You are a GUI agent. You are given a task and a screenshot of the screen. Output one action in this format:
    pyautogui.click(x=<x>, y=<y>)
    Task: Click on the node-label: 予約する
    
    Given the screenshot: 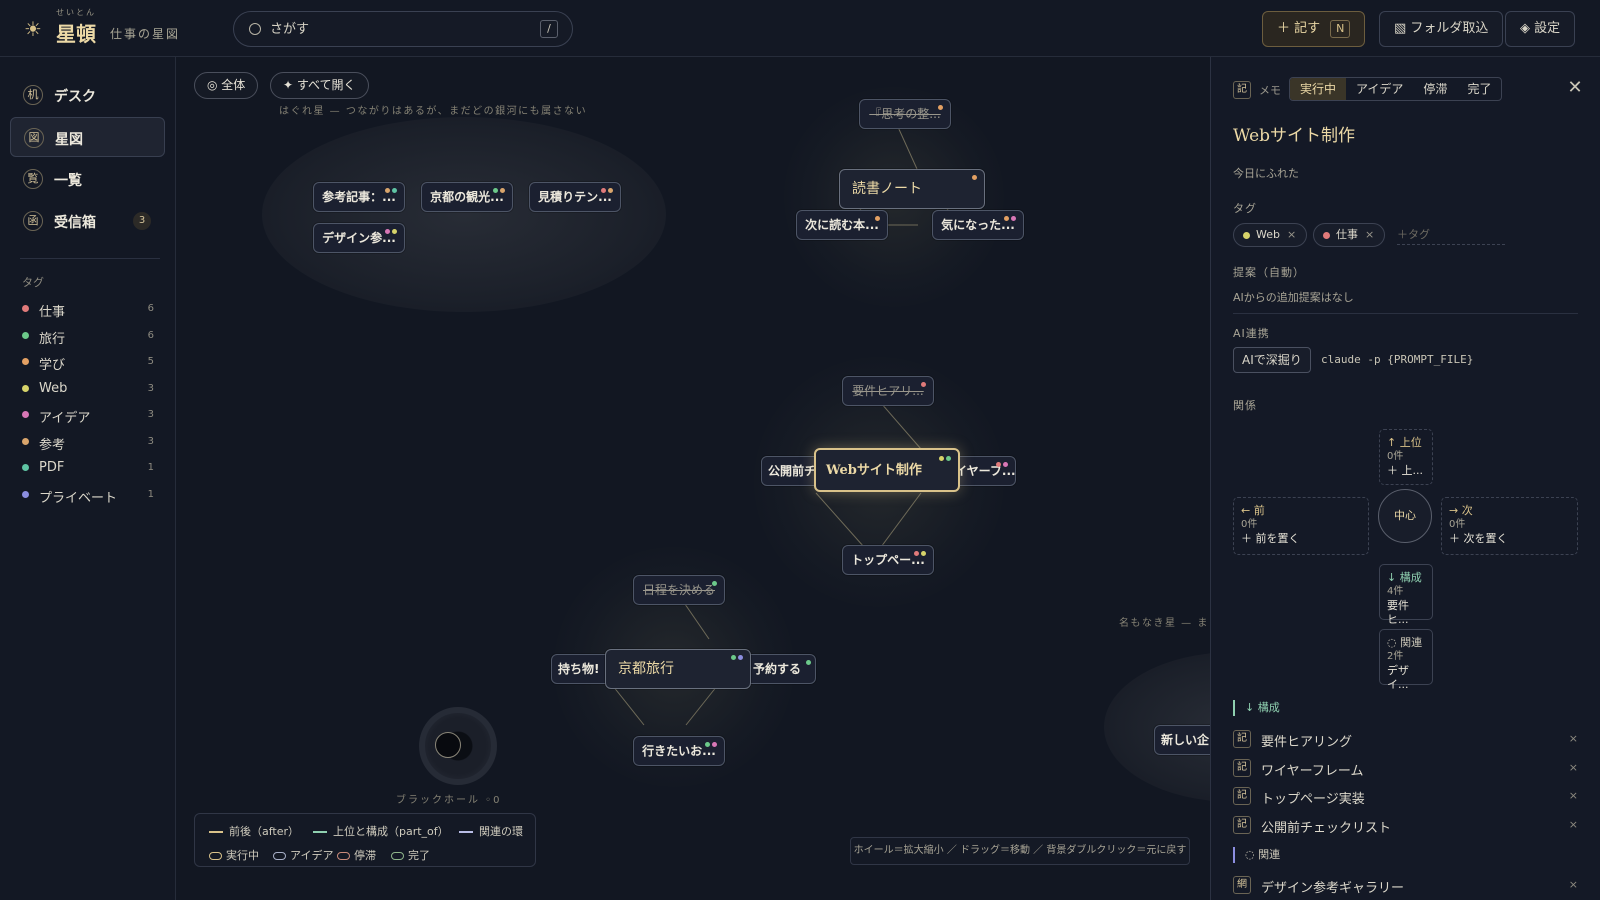 What is the action you would take?
    pyautogui.click(x=776, y=669)
    